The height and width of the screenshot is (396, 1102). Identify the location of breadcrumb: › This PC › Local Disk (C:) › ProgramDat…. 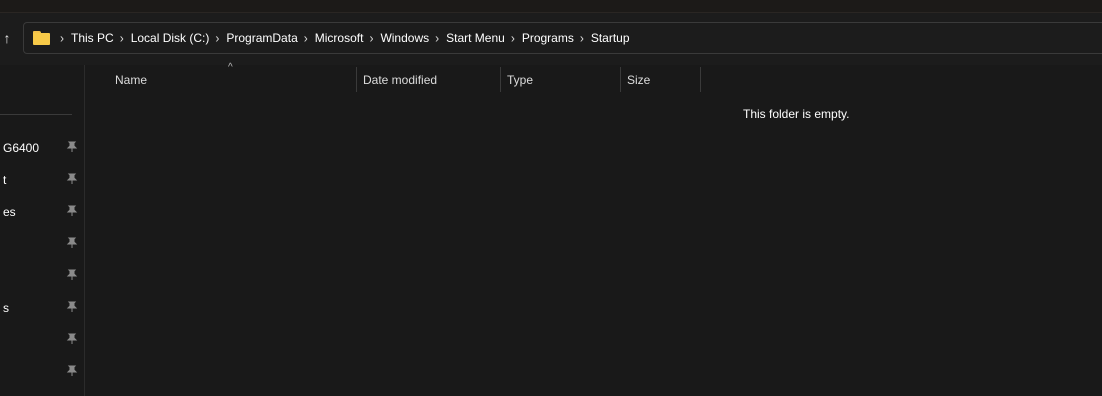
(342, 37).